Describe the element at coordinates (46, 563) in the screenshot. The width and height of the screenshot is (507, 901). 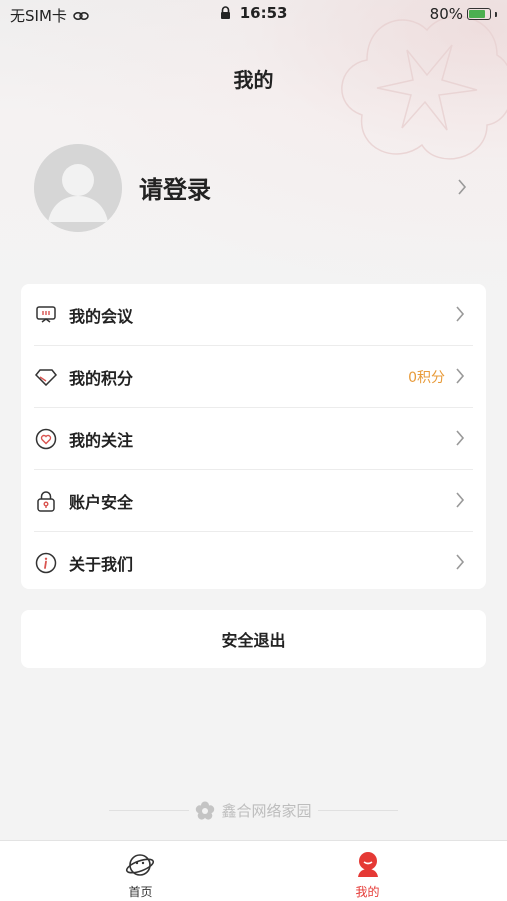
I see `info-icon` at that location.